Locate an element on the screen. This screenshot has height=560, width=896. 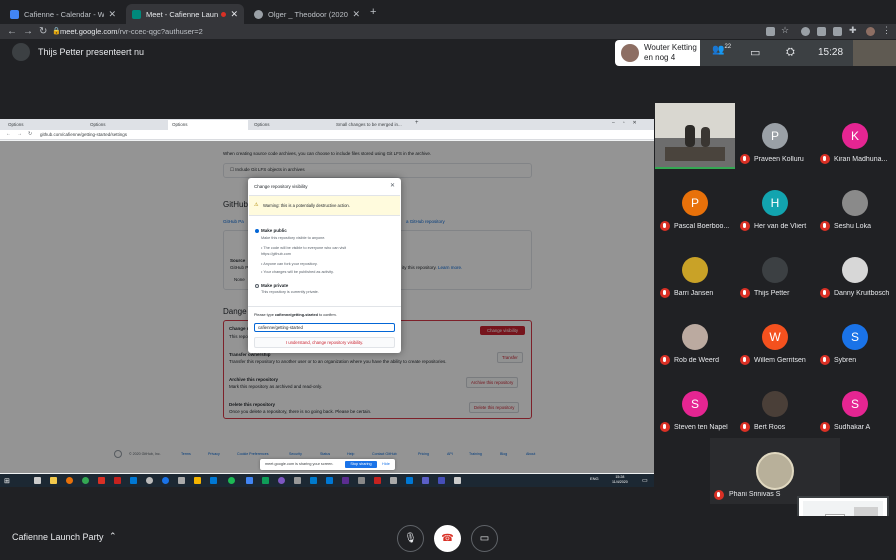
participant-tile: Seshu Loka is located at coordinates (855, 202).